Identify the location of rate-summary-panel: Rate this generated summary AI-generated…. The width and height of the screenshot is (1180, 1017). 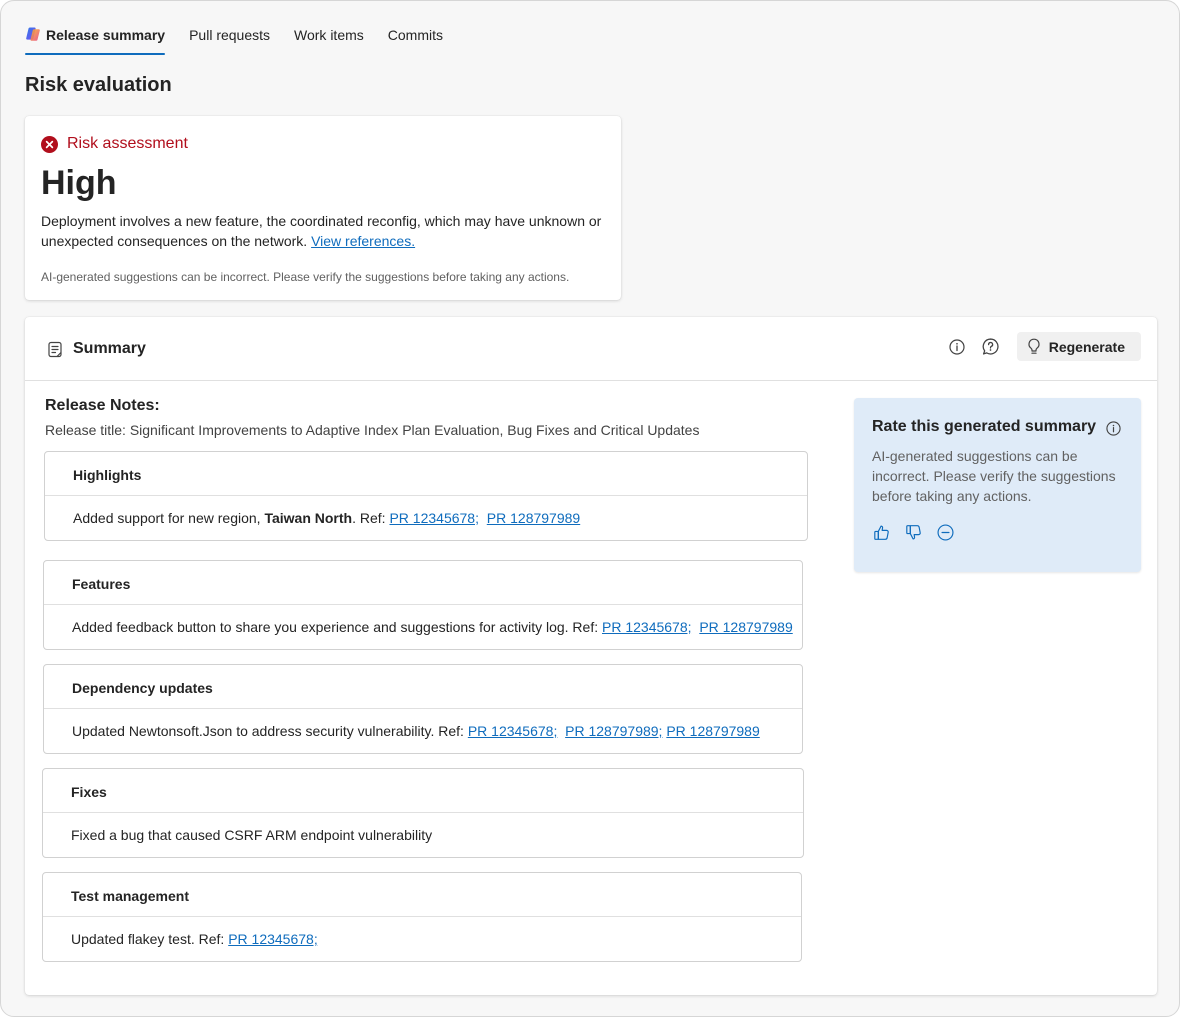
(997, 485).